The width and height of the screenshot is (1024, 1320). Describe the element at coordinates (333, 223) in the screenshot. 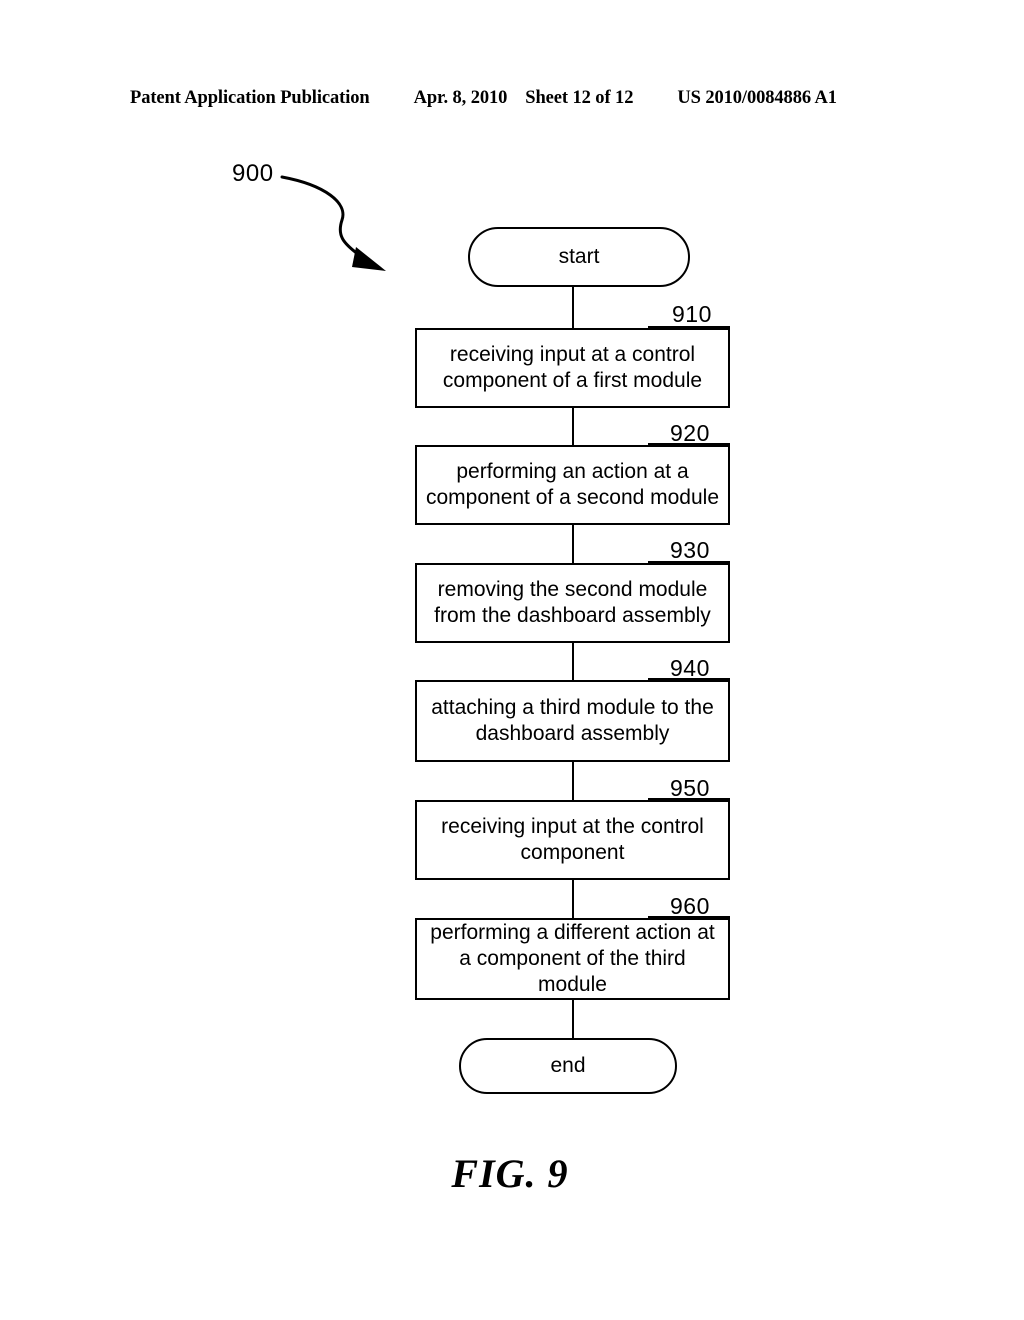

I see `callout-arrow-icon` at that location.